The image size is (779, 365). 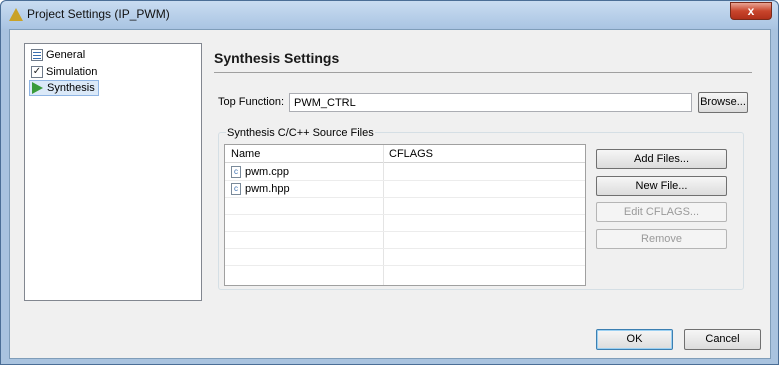 What do you see at coordinates (389, 15) in the screenshot?
I see `title-bar: Project Settings (IP_PWM) x` at bounding box center [389, 15].